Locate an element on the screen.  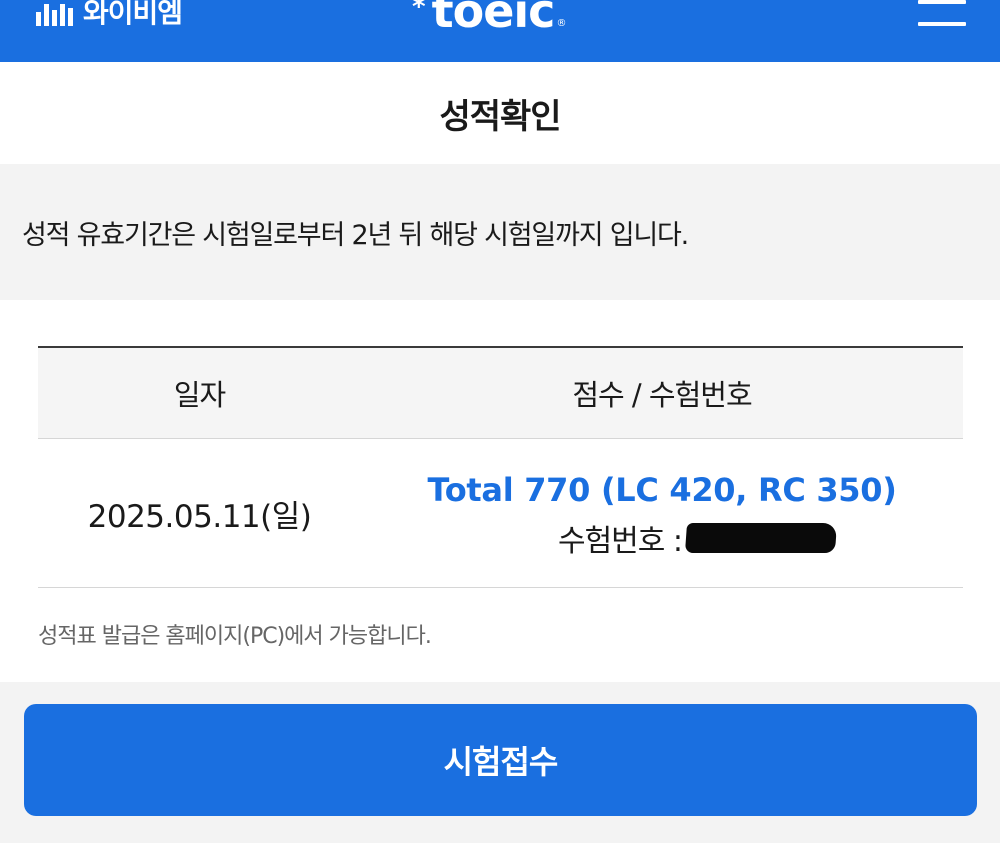
exam-number-redaction is located at coordinates (761, 538).